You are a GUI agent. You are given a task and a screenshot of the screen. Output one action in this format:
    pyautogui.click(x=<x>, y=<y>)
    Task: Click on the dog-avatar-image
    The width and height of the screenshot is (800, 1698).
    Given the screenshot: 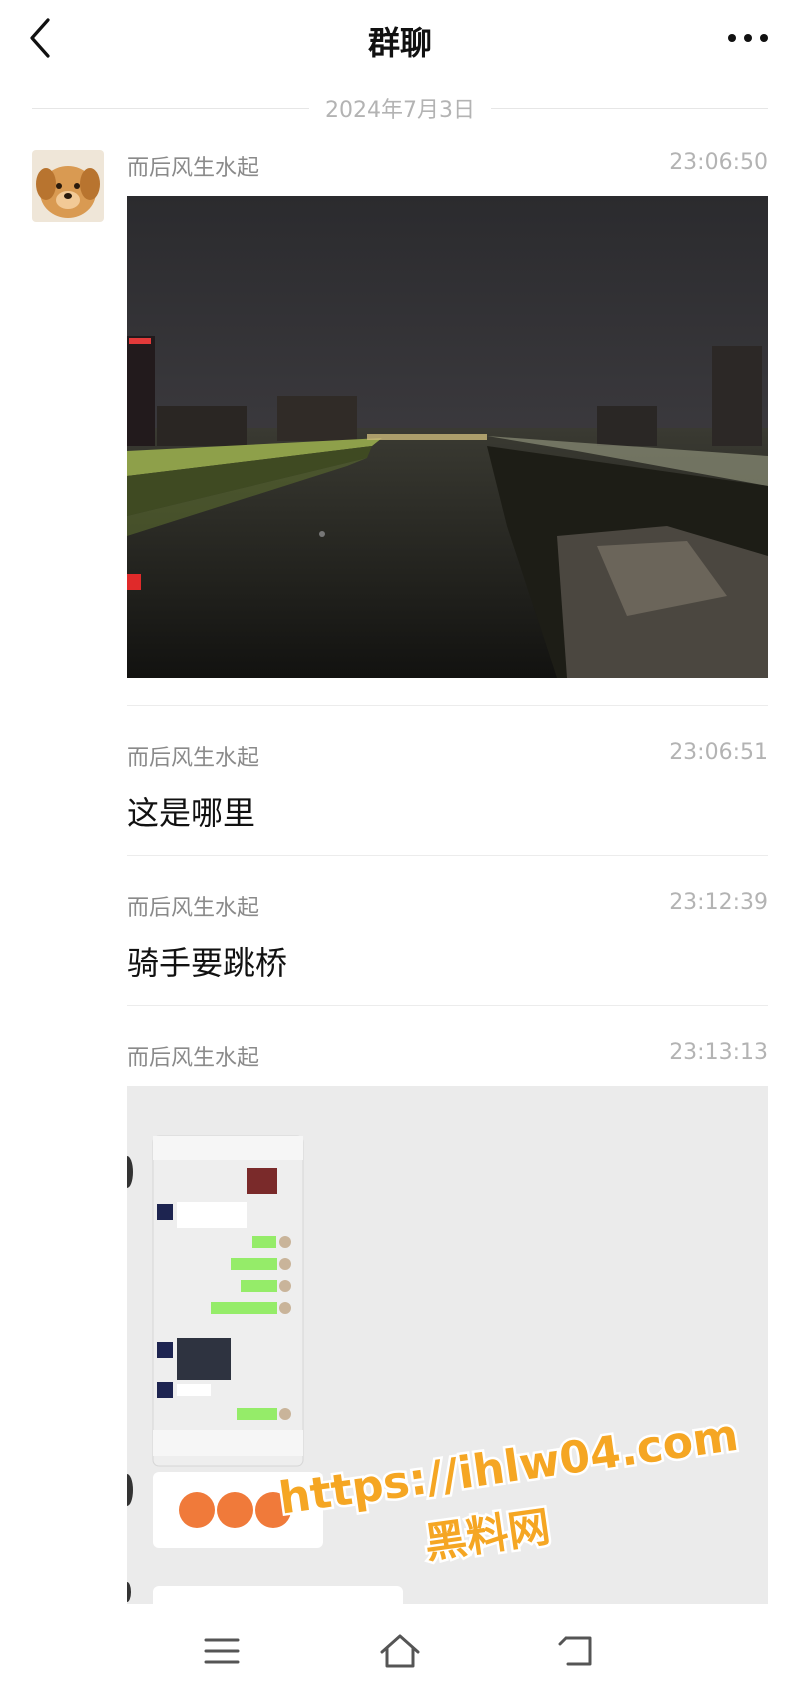 What is the action you would take?
    pyautogui.click(x=68, y=186)
    